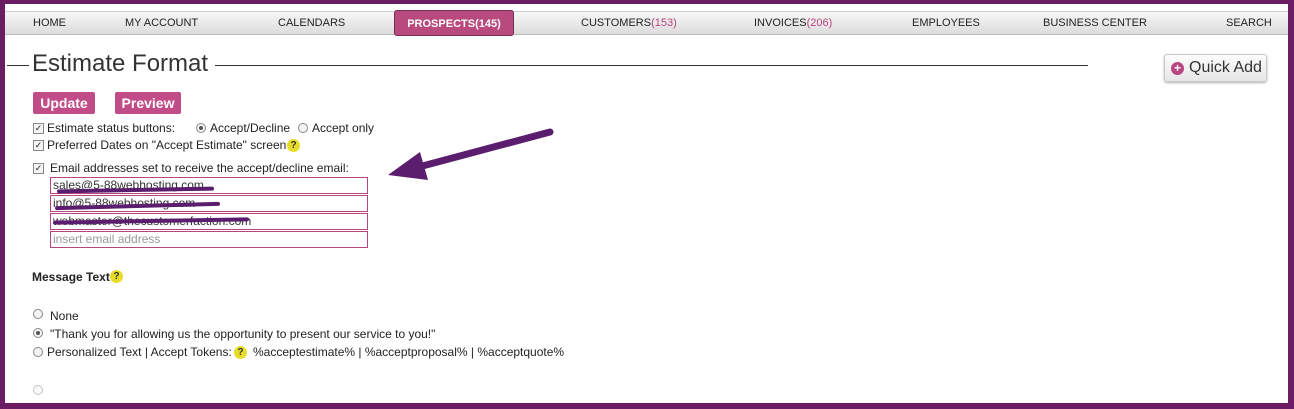  Describe the element at coordinates (1249, 23) in the screenshot. I see `nav-search: SEARCH` at that location.